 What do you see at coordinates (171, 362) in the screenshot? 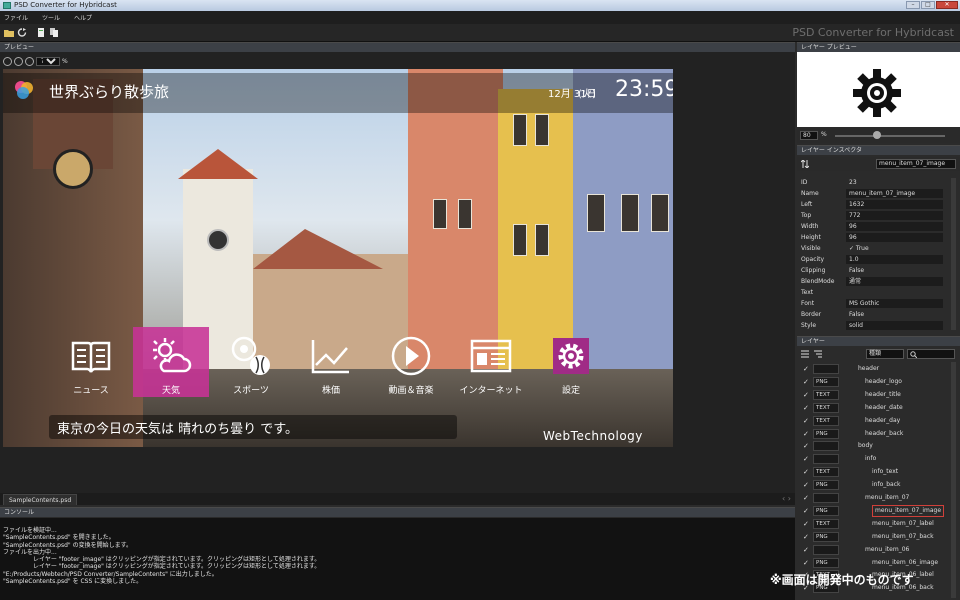
I see `menu-item-weather: 天気` at bounding box center [171, 362].